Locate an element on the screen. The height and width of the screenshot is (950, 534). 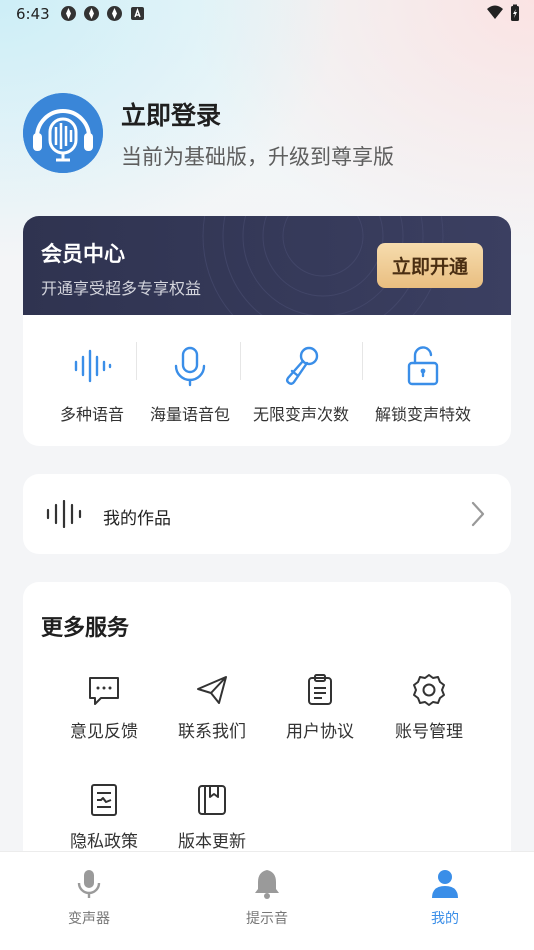
gear-icon is located at coordinates (429, 690).